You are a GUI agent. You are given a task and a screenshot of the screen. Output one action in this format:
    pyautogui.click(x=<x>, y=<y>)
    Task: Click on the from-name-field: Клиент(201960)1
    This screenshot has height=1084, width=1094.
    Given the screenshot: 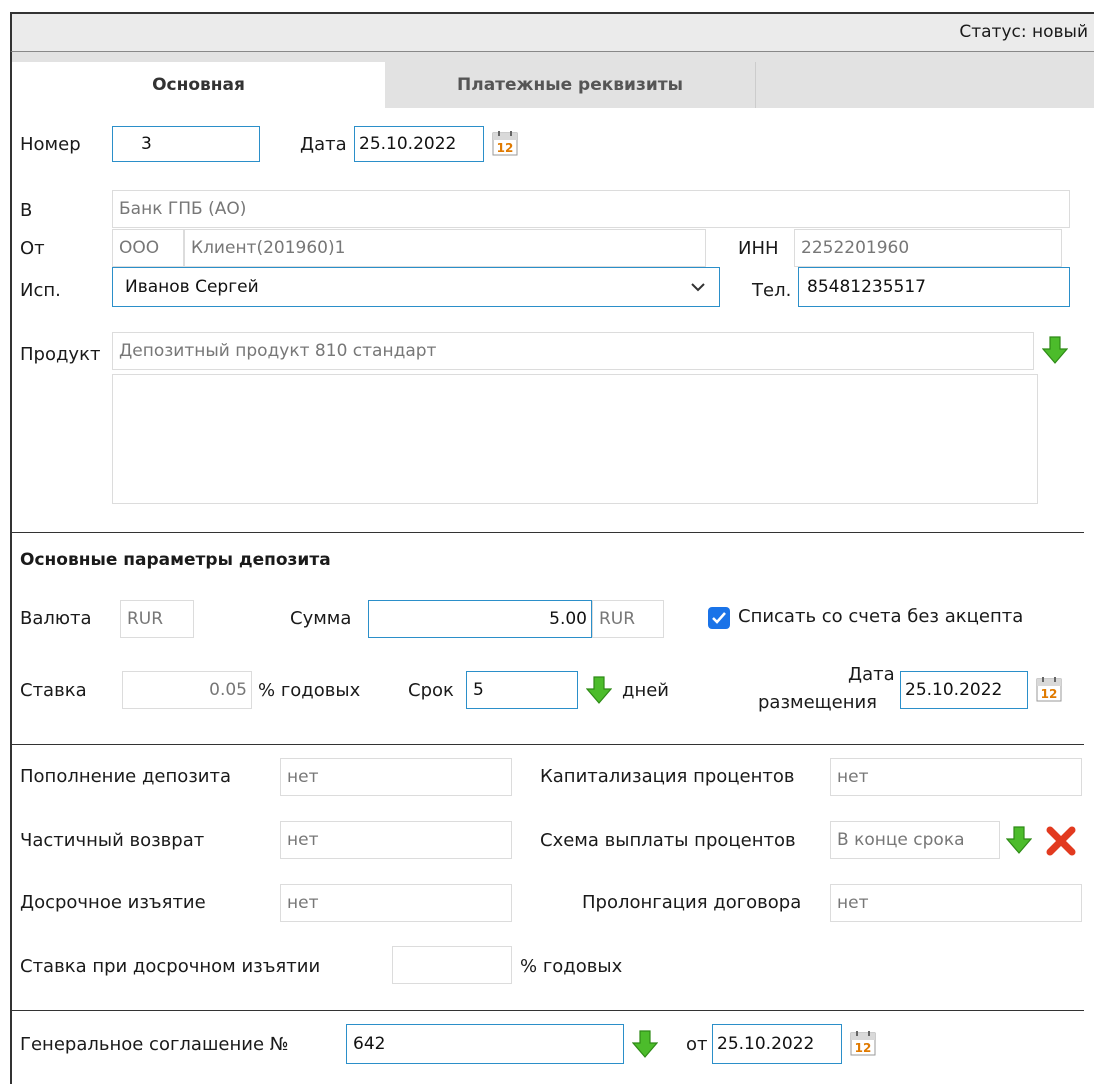 What is the action you would take?
    pyautogui.click(x=445, y=248)
    